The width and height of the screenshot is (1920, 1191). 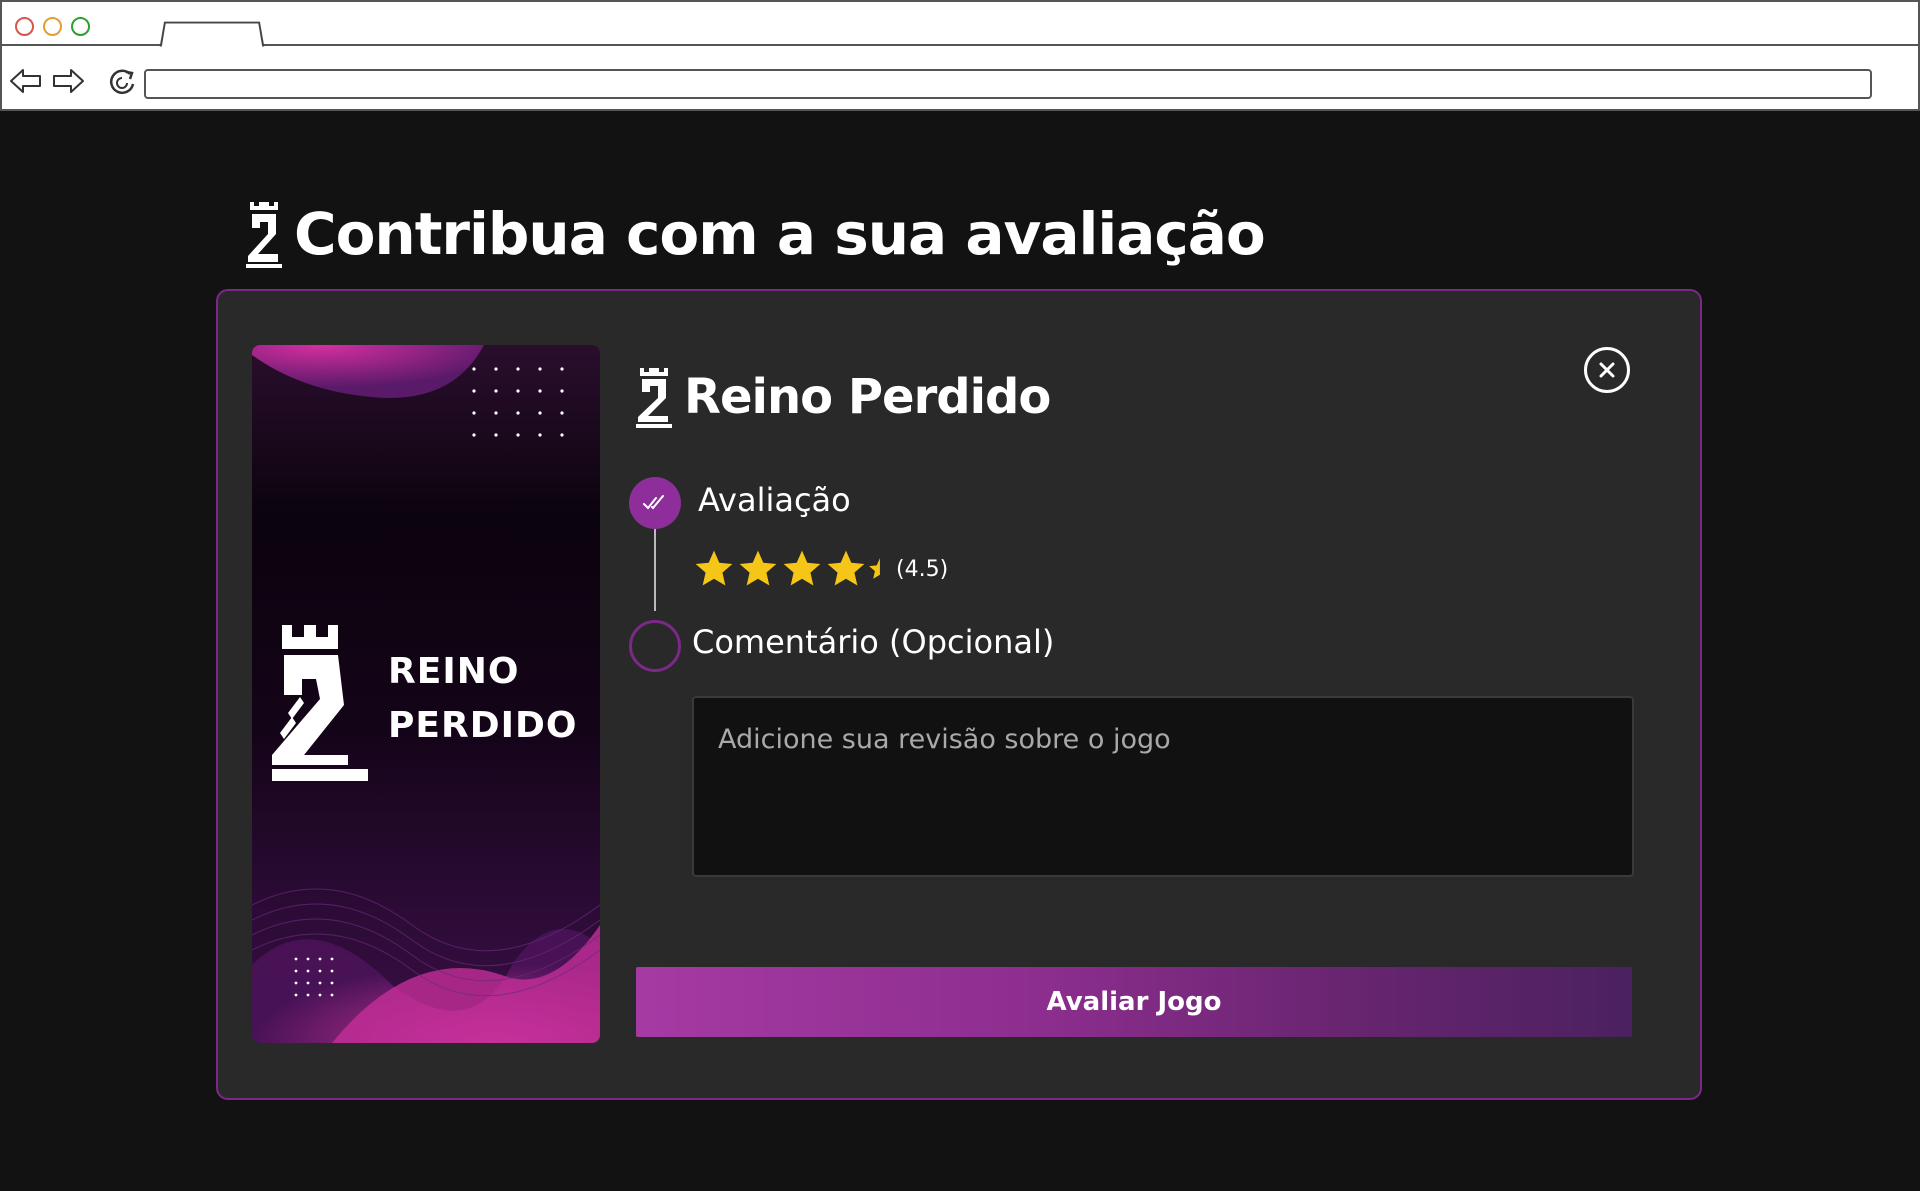 I want to click on browser-chrome, so click(x=960, y=55).